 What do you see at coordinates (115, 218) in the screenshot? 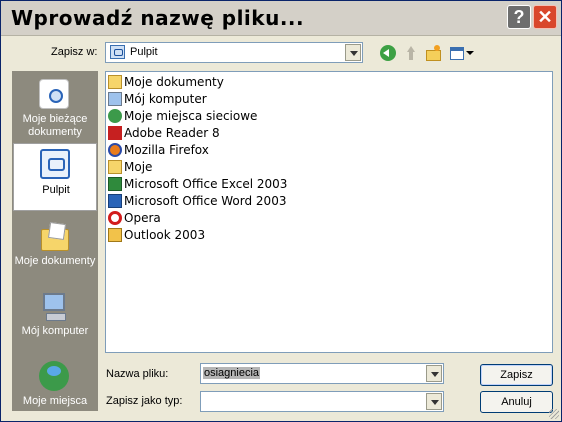
I see `opera-icon` at bounding box center [115, 218].